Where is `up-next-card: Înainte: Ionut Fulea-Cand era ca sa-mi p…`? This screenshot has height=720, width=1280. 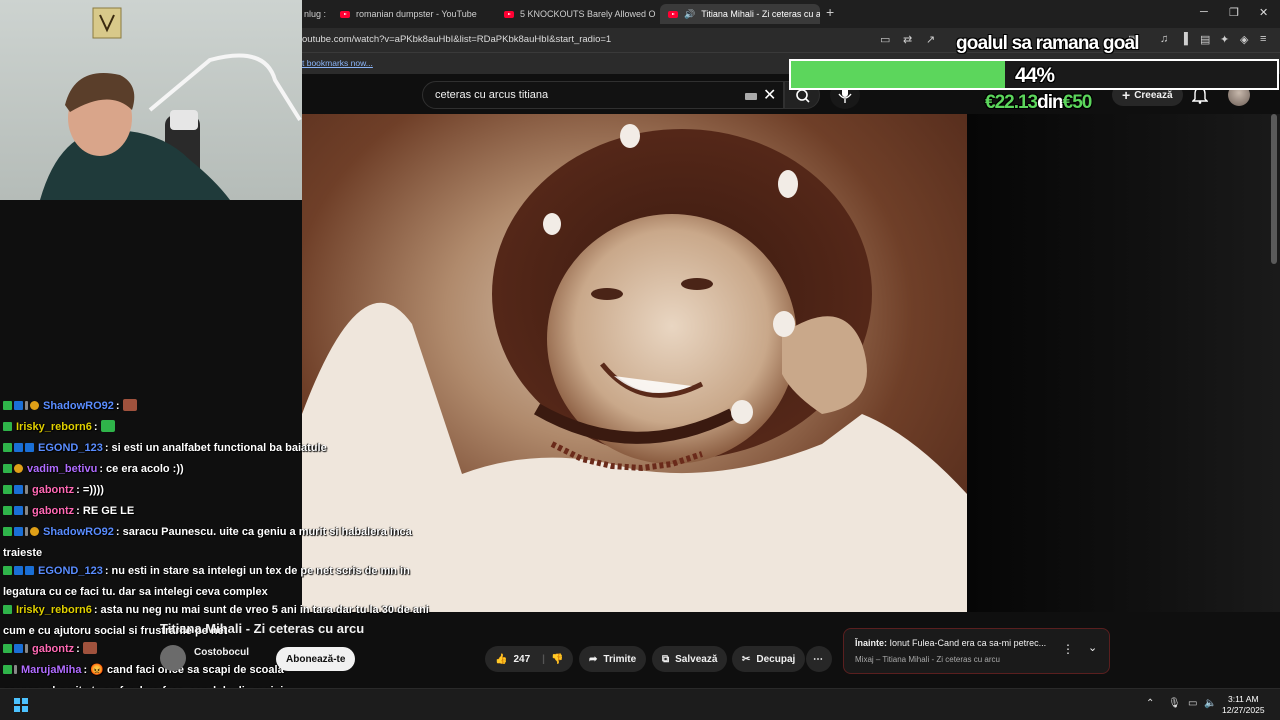 up-next-card: Înainte: Ionut Fulea-Cand era ca sa-mi p… is located at coordinates (976, 651).